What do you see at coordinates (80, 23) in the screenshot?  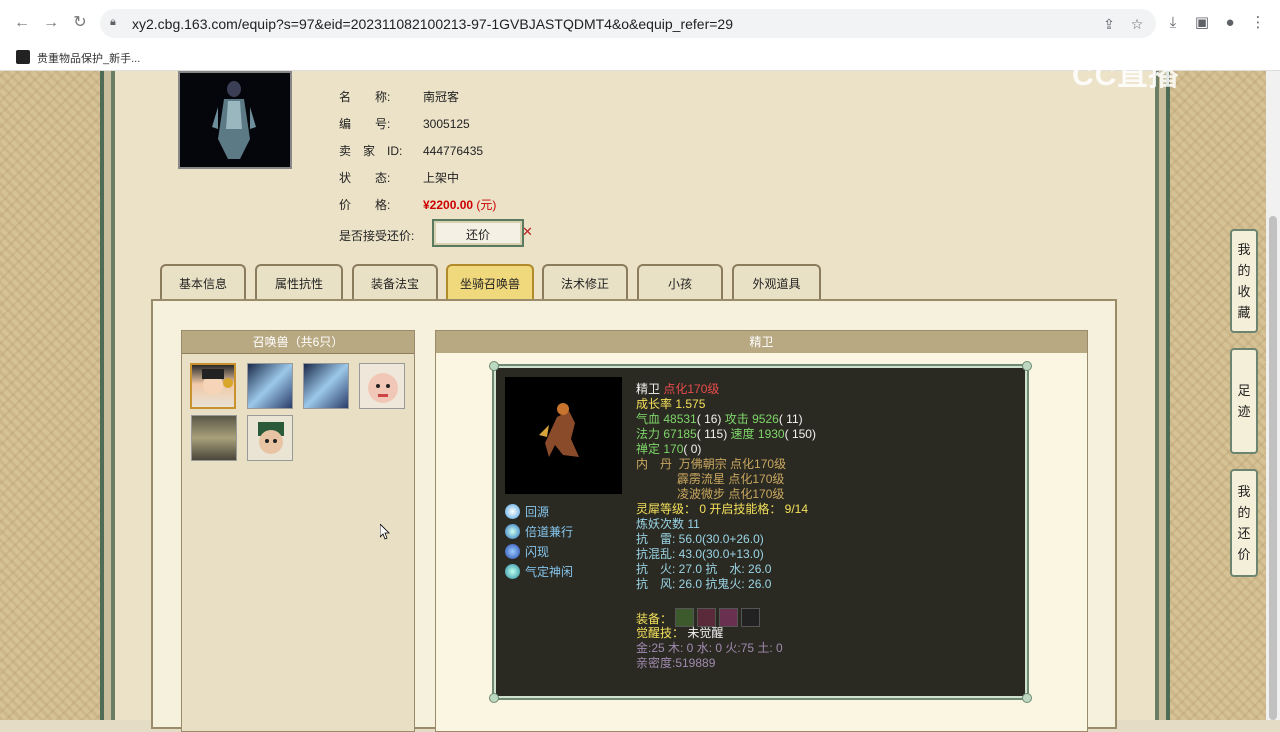 I see `reload-icon: ↻` at bounding box center [80, 23].